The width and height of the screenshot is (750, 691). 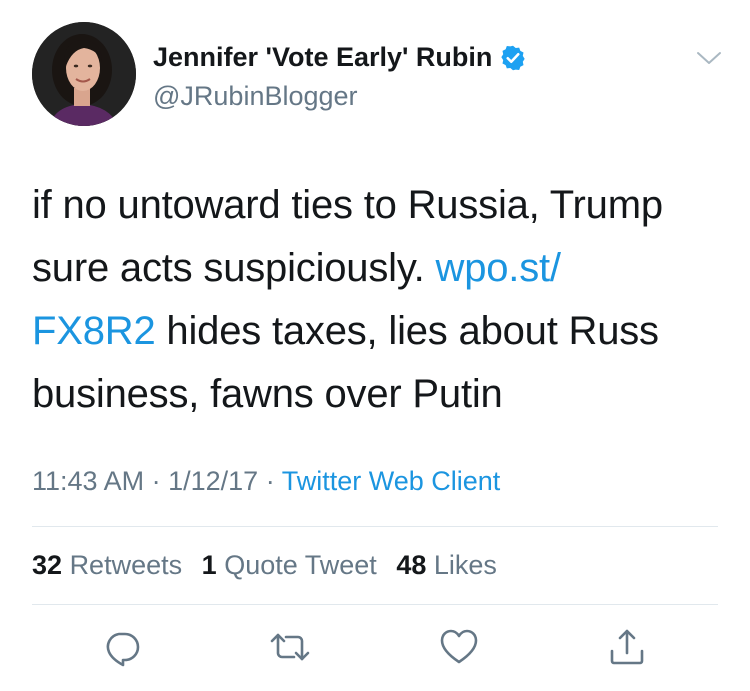 What do you see at coordinates (411, 565) in the screenshot?
I see `likes-count: 48` at bounding box center [411, 565].